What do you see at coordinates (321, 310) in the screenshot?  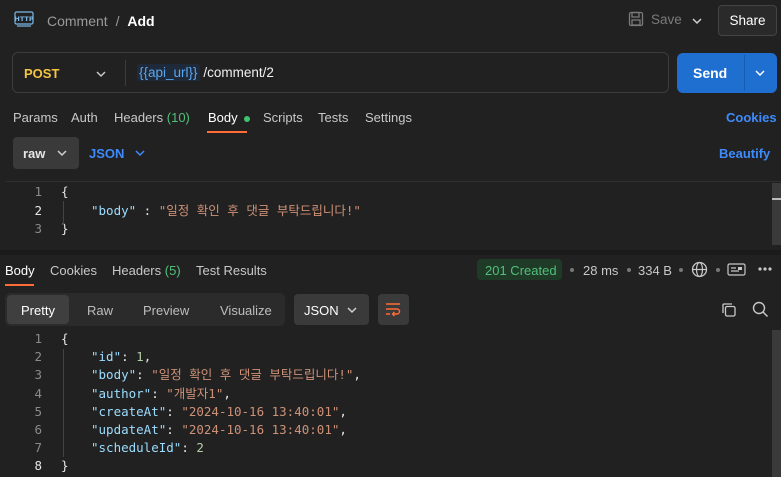 I see `response-format-label: JSON` at bounding box center [321, 310].